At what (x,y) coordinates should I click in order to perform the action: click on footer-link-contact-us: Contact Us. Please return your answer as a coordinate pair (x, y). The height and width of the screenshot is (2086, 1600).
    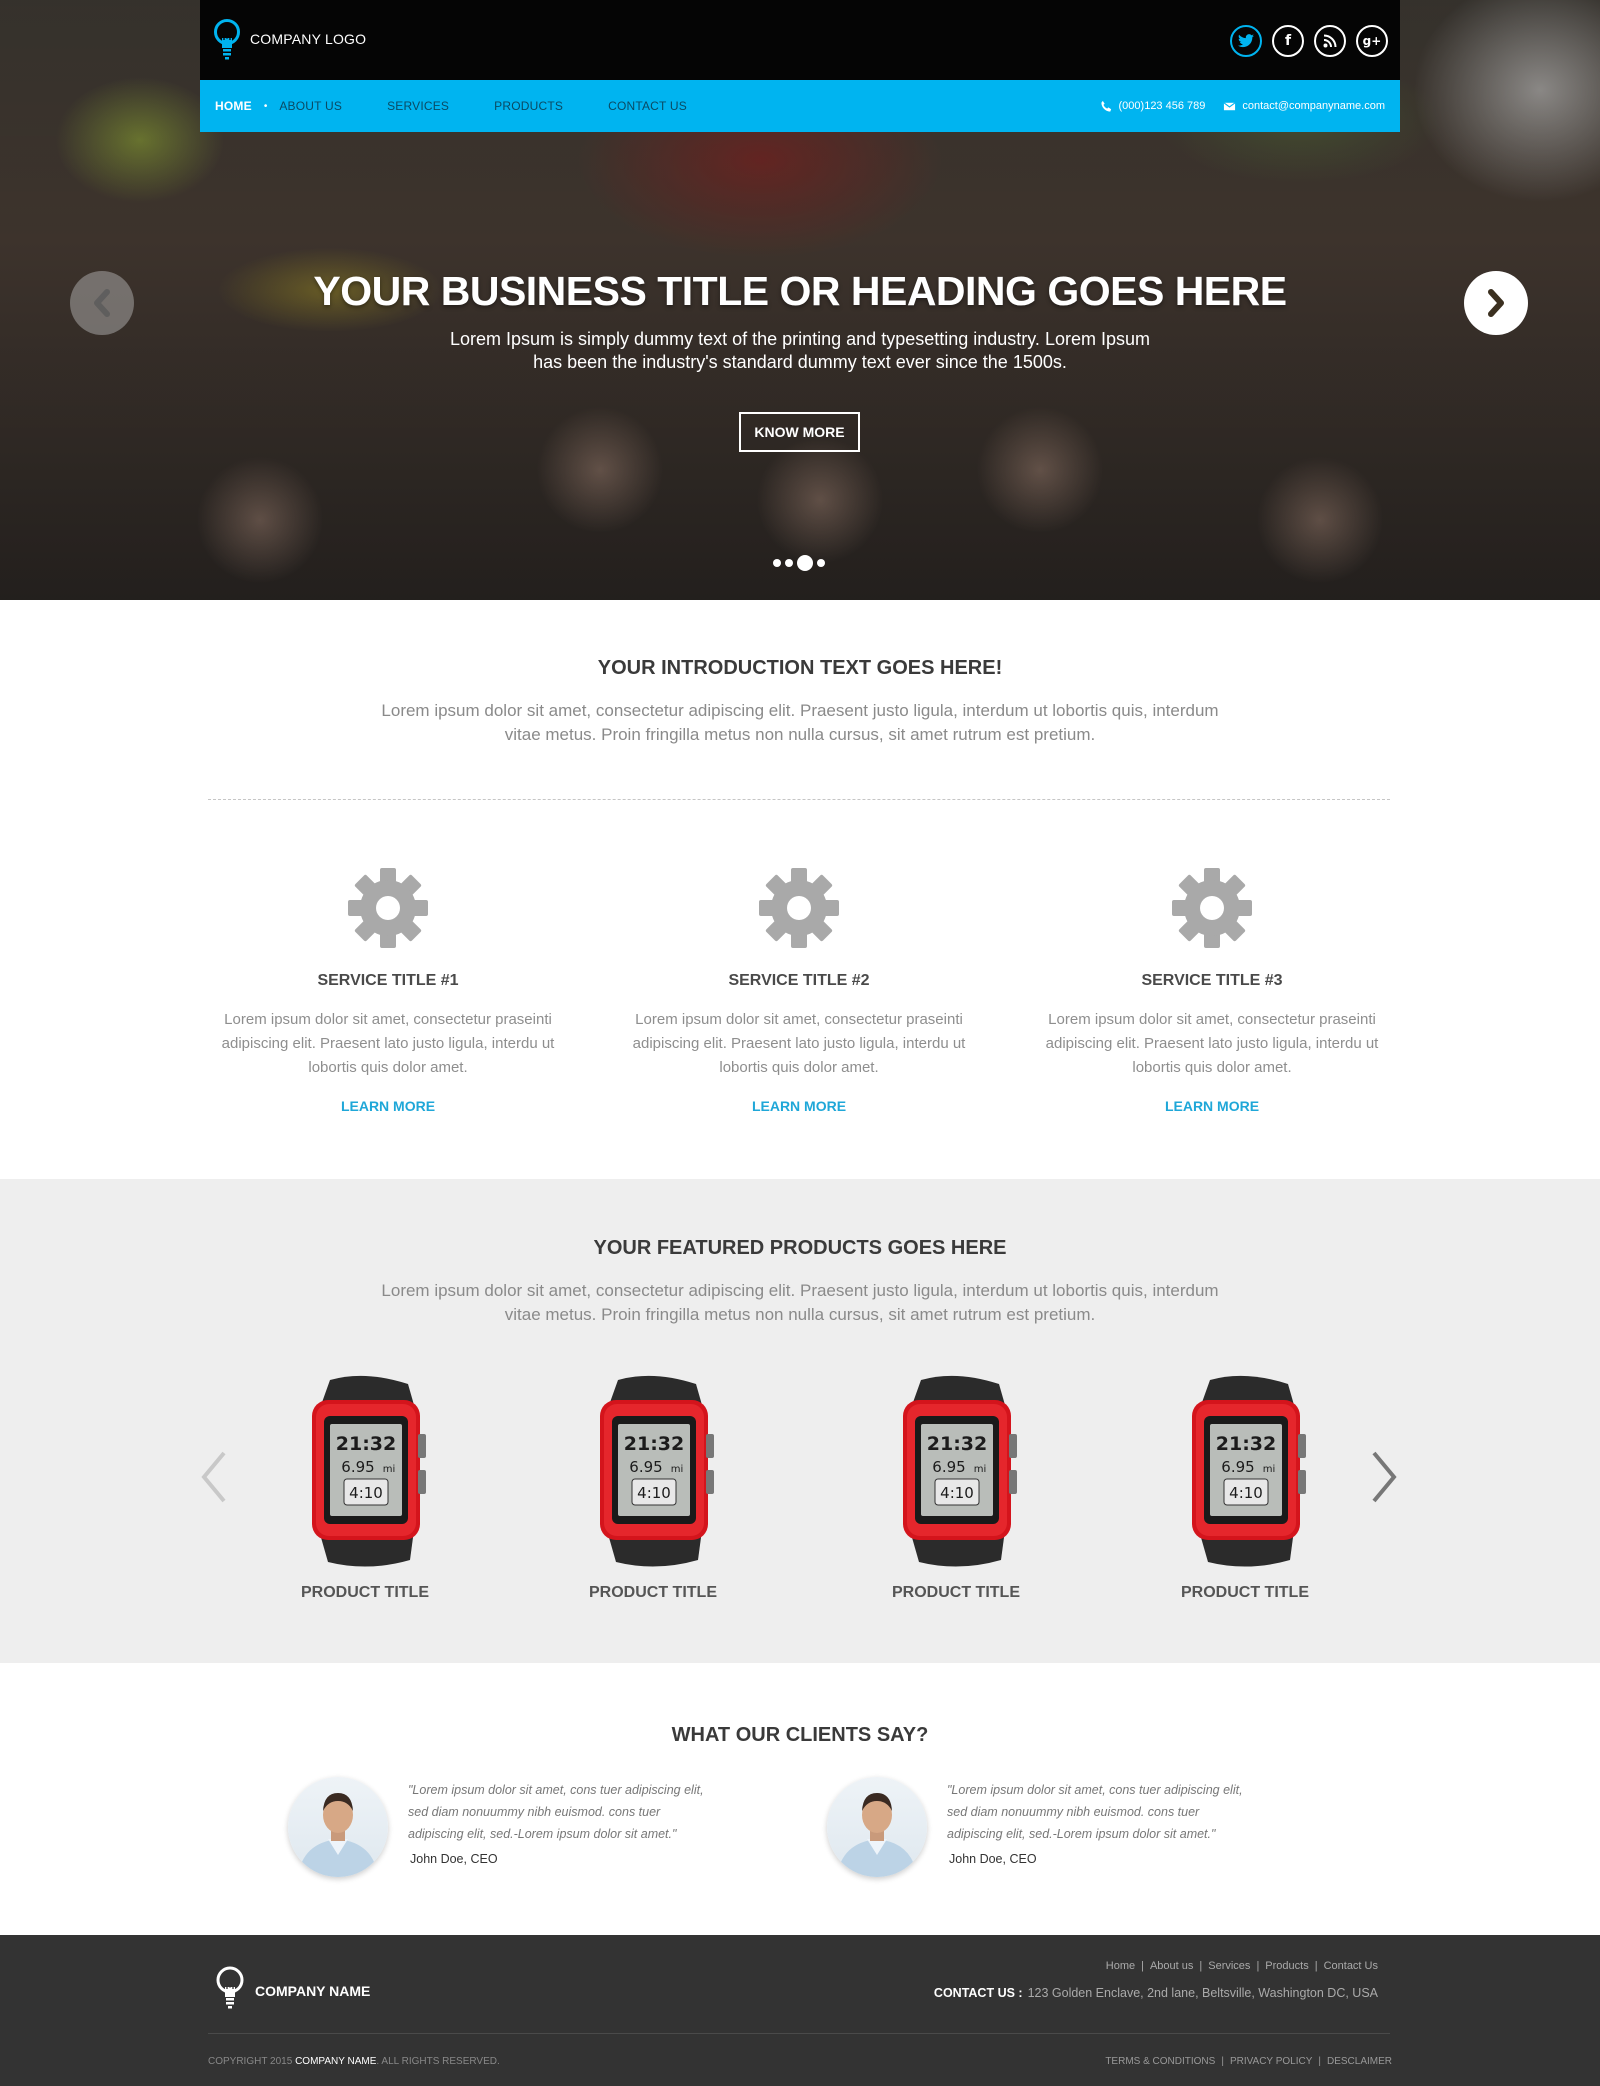
    Looking at the image, I should click on (1351, 1966).